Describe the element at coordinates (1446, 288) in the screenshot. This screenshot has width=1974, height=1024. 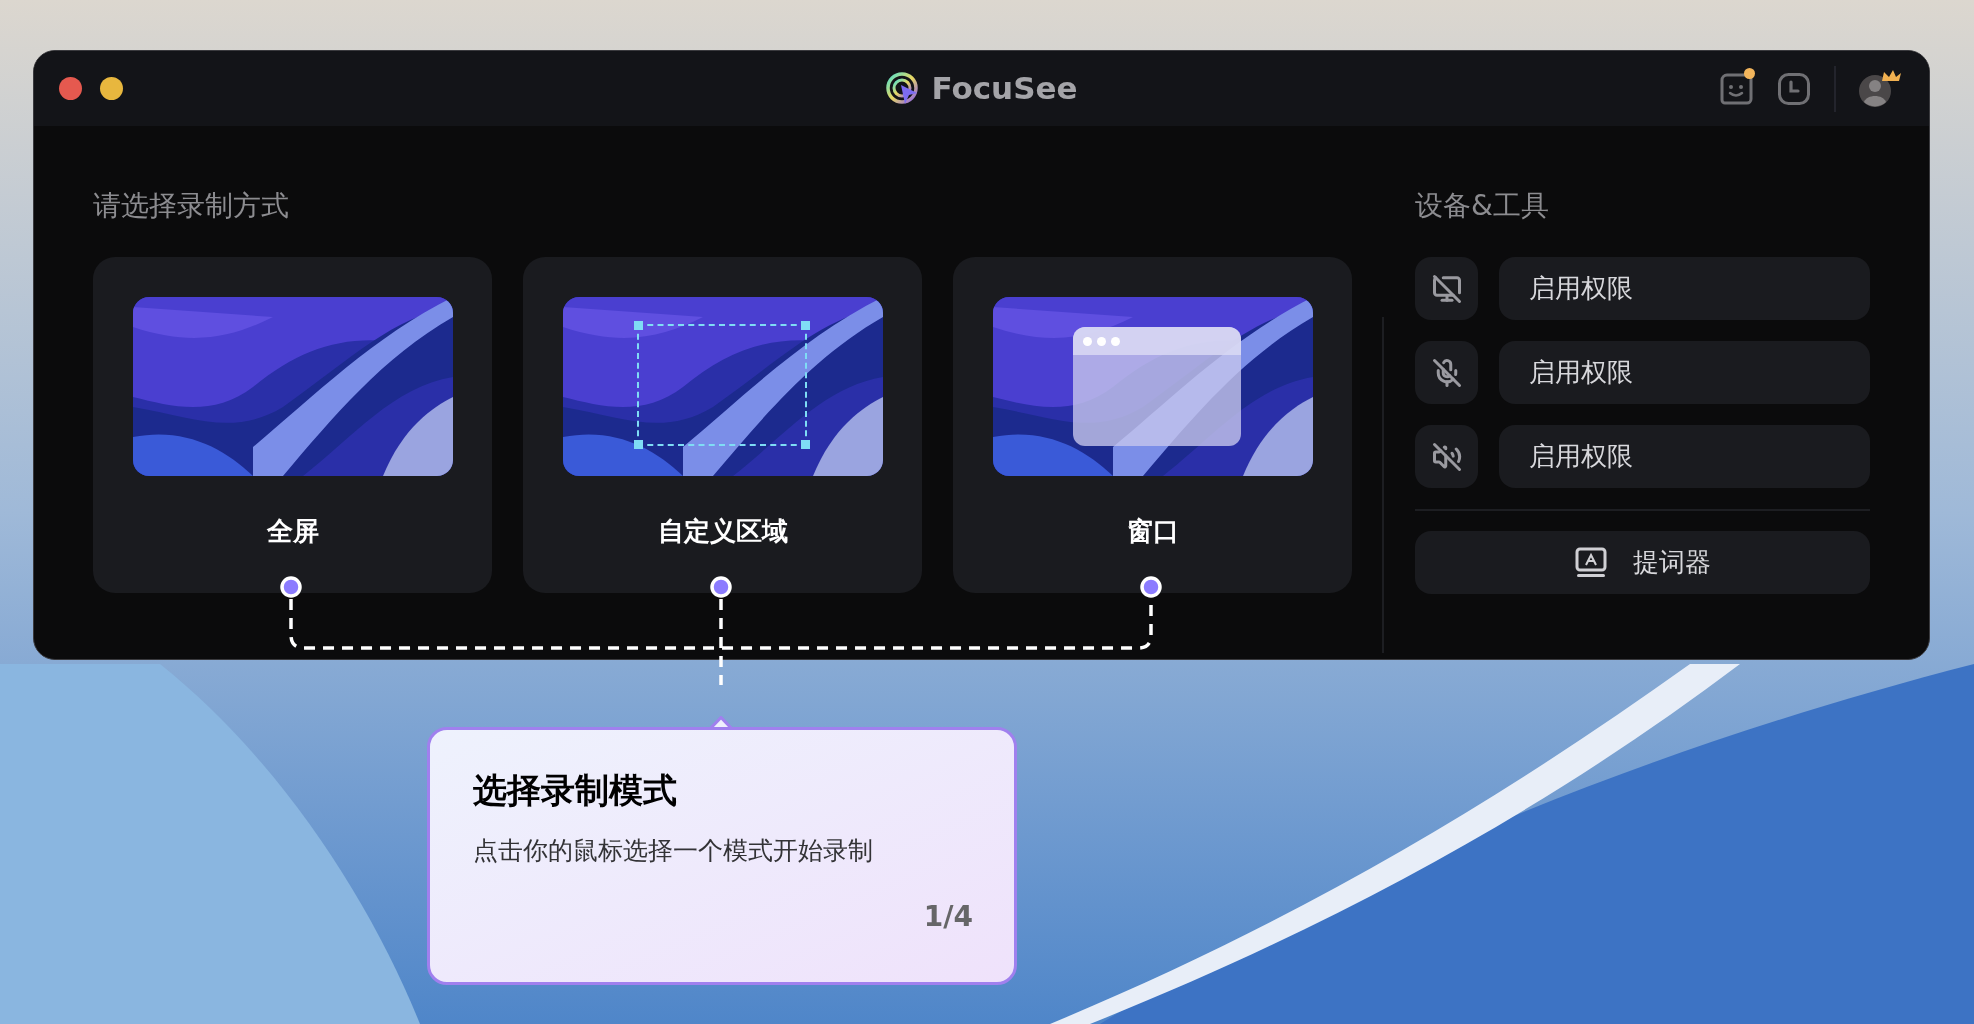
I see `monitor-off-icon` at that location.